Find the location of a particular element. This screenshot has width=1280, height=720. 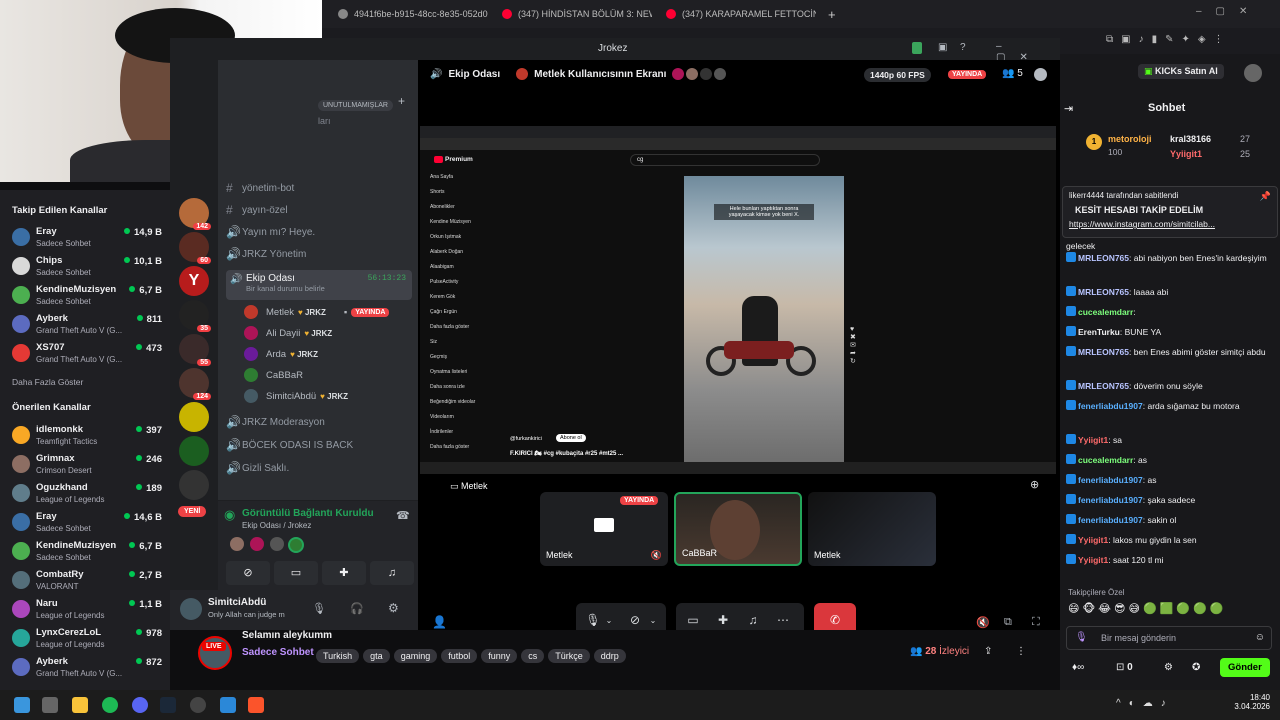

chat-input: 🎙 Bir mesaj gönderin ☺ is located at coordinates (1169, 638).